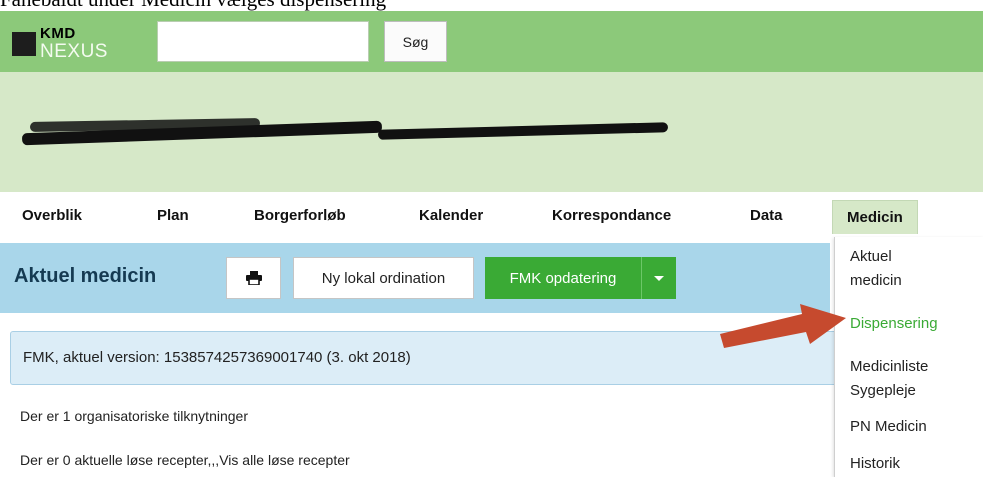  I want to click on fmk-update-button: FMK opdatering, so click(563, 278).